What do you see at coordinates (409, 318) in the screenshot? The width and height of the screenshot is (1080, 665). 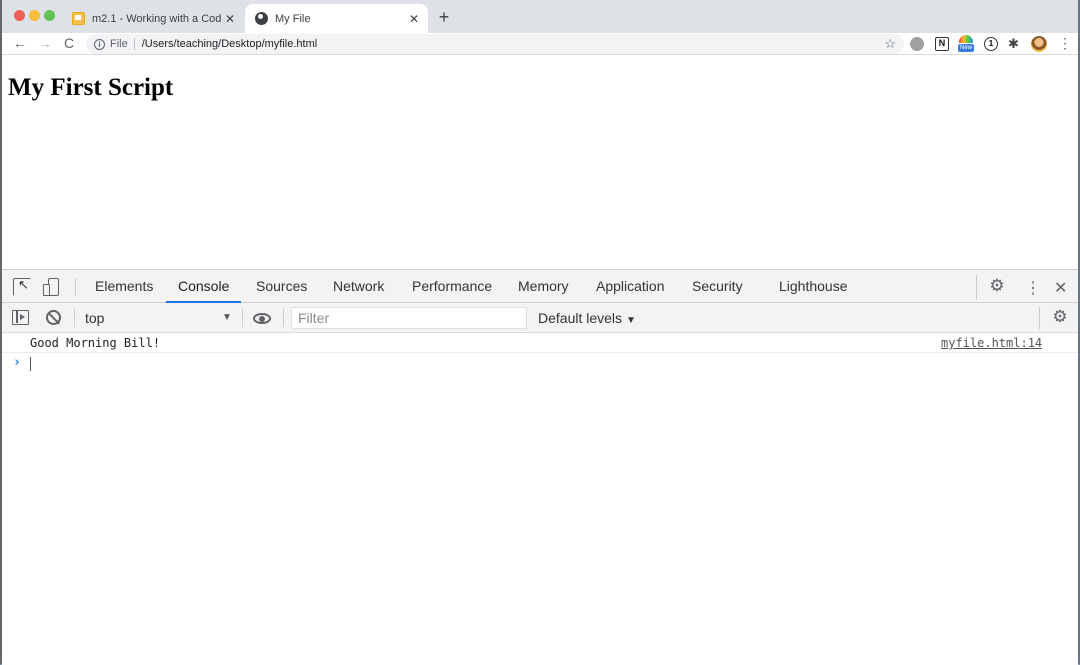 I see `filter-input` at bounding box center [409, 318].